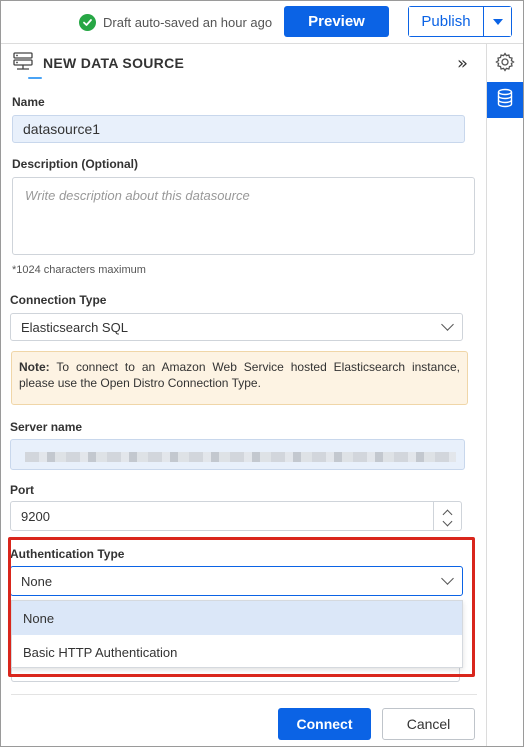  I want to click on publish-menu-button, so click(497, 21).